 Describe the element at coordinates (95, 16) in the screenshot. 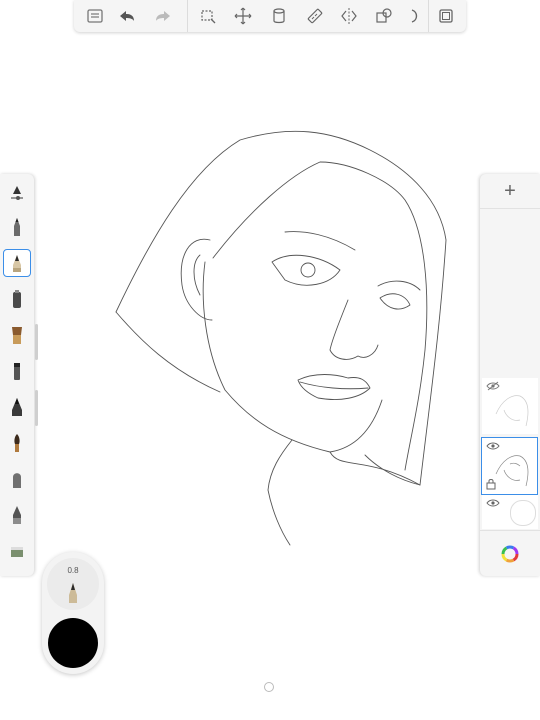

I see `gallery-icon` at that location.